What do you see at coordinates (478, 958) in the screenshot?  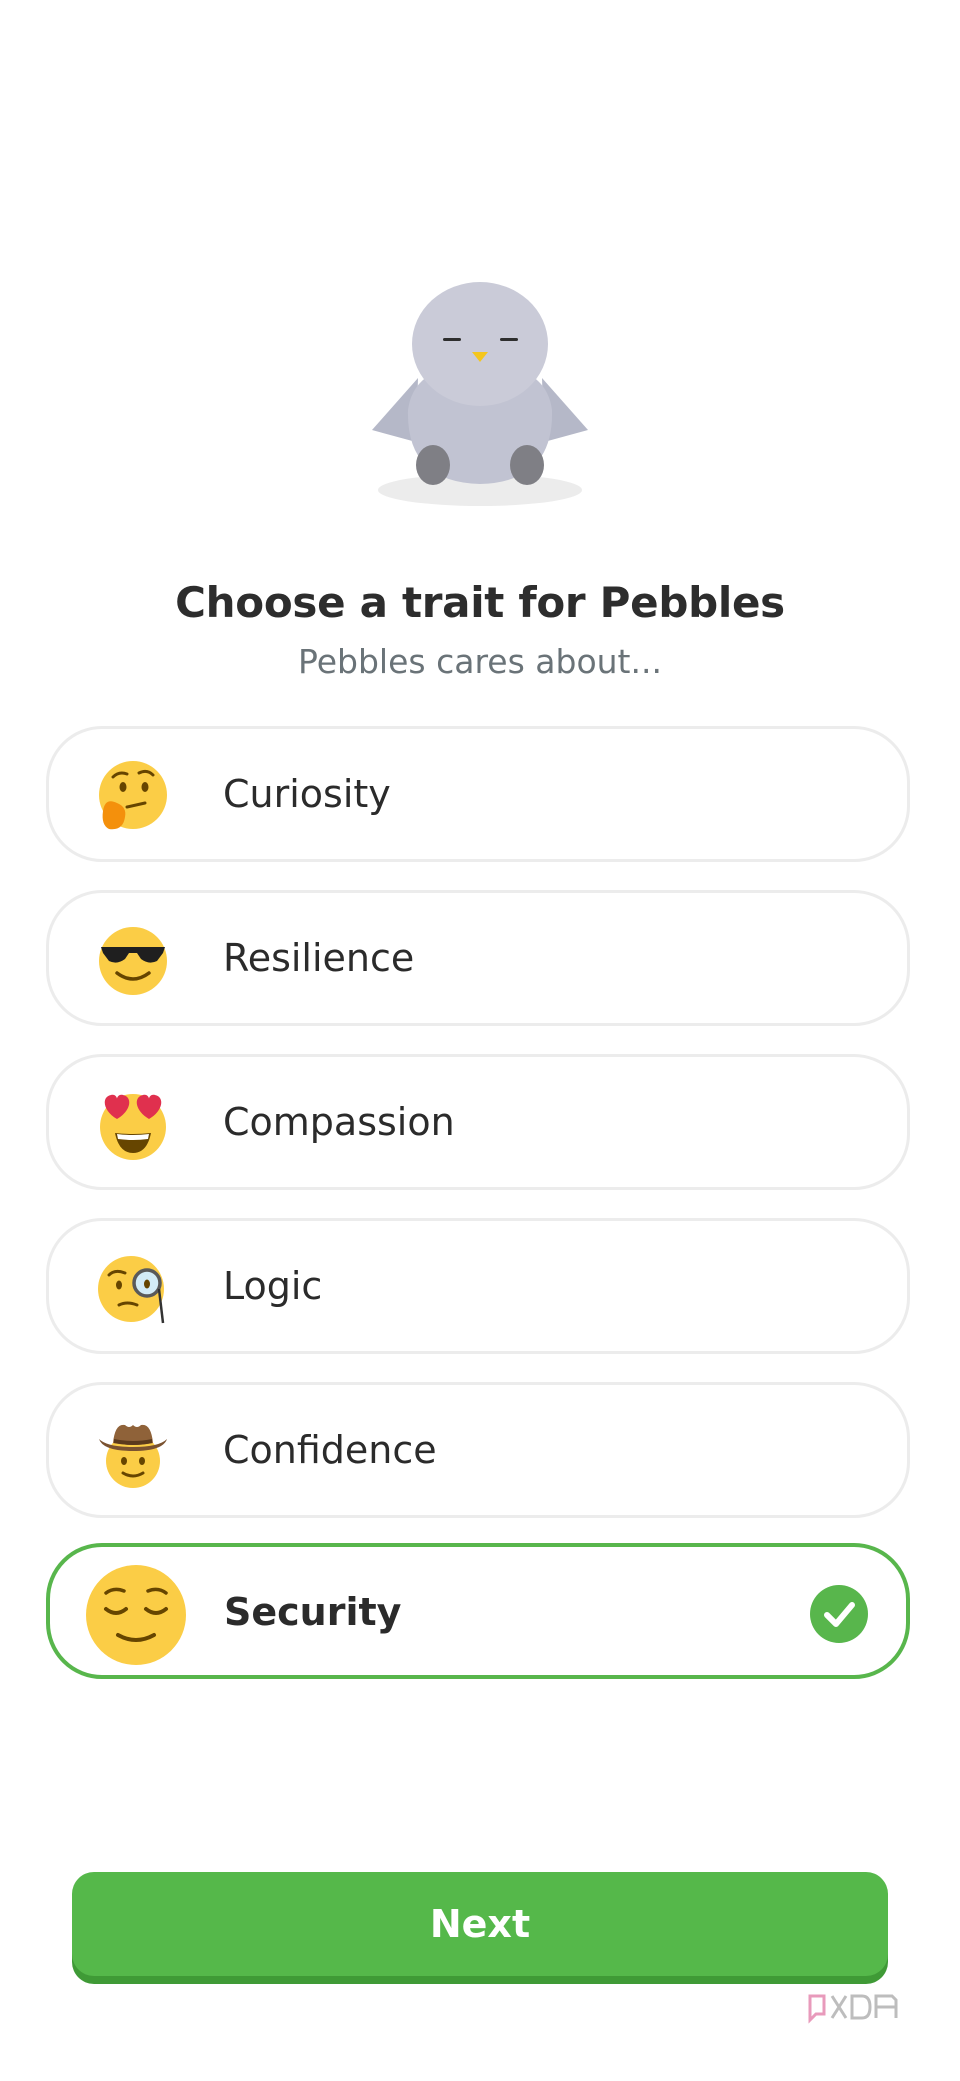 I see `trait-option-resilience: Resilience` at bounding box center [478, 958].